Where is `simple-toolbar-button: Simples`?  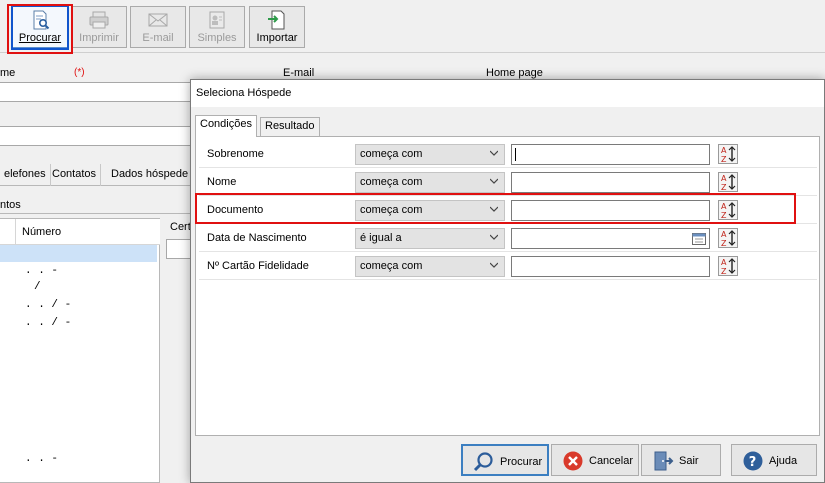
simple-toolbar-button: Simples is located at coordinates (217, 27).